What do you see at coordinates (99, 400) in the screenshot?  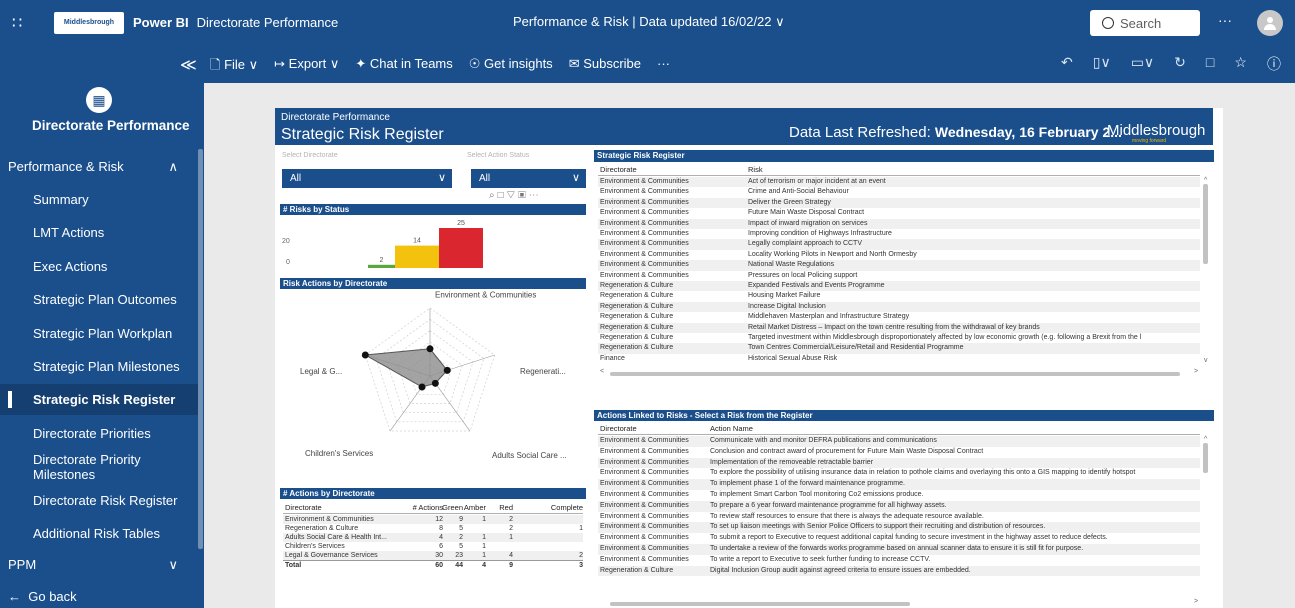 I see `sidebar-item-strategic-risk-register: Strategic Risk Register` at bounding box center [99, 400].